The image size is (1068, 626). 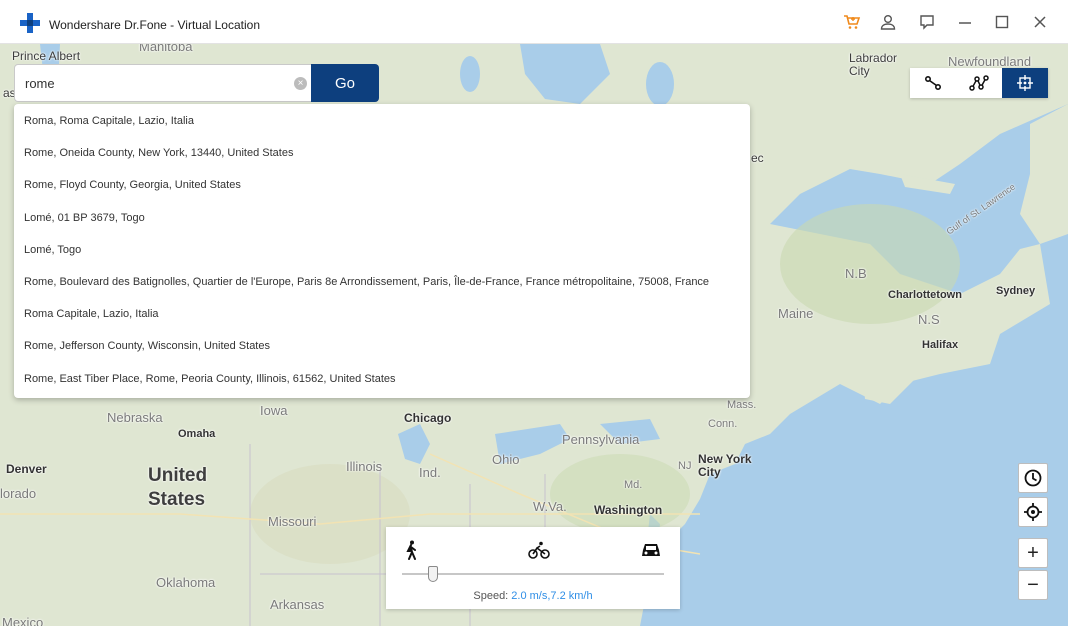 What do you see at coordinates (300, 83) in the screenshot?
I see `clear-search-icon: ×` at bounding box center [300, 83].